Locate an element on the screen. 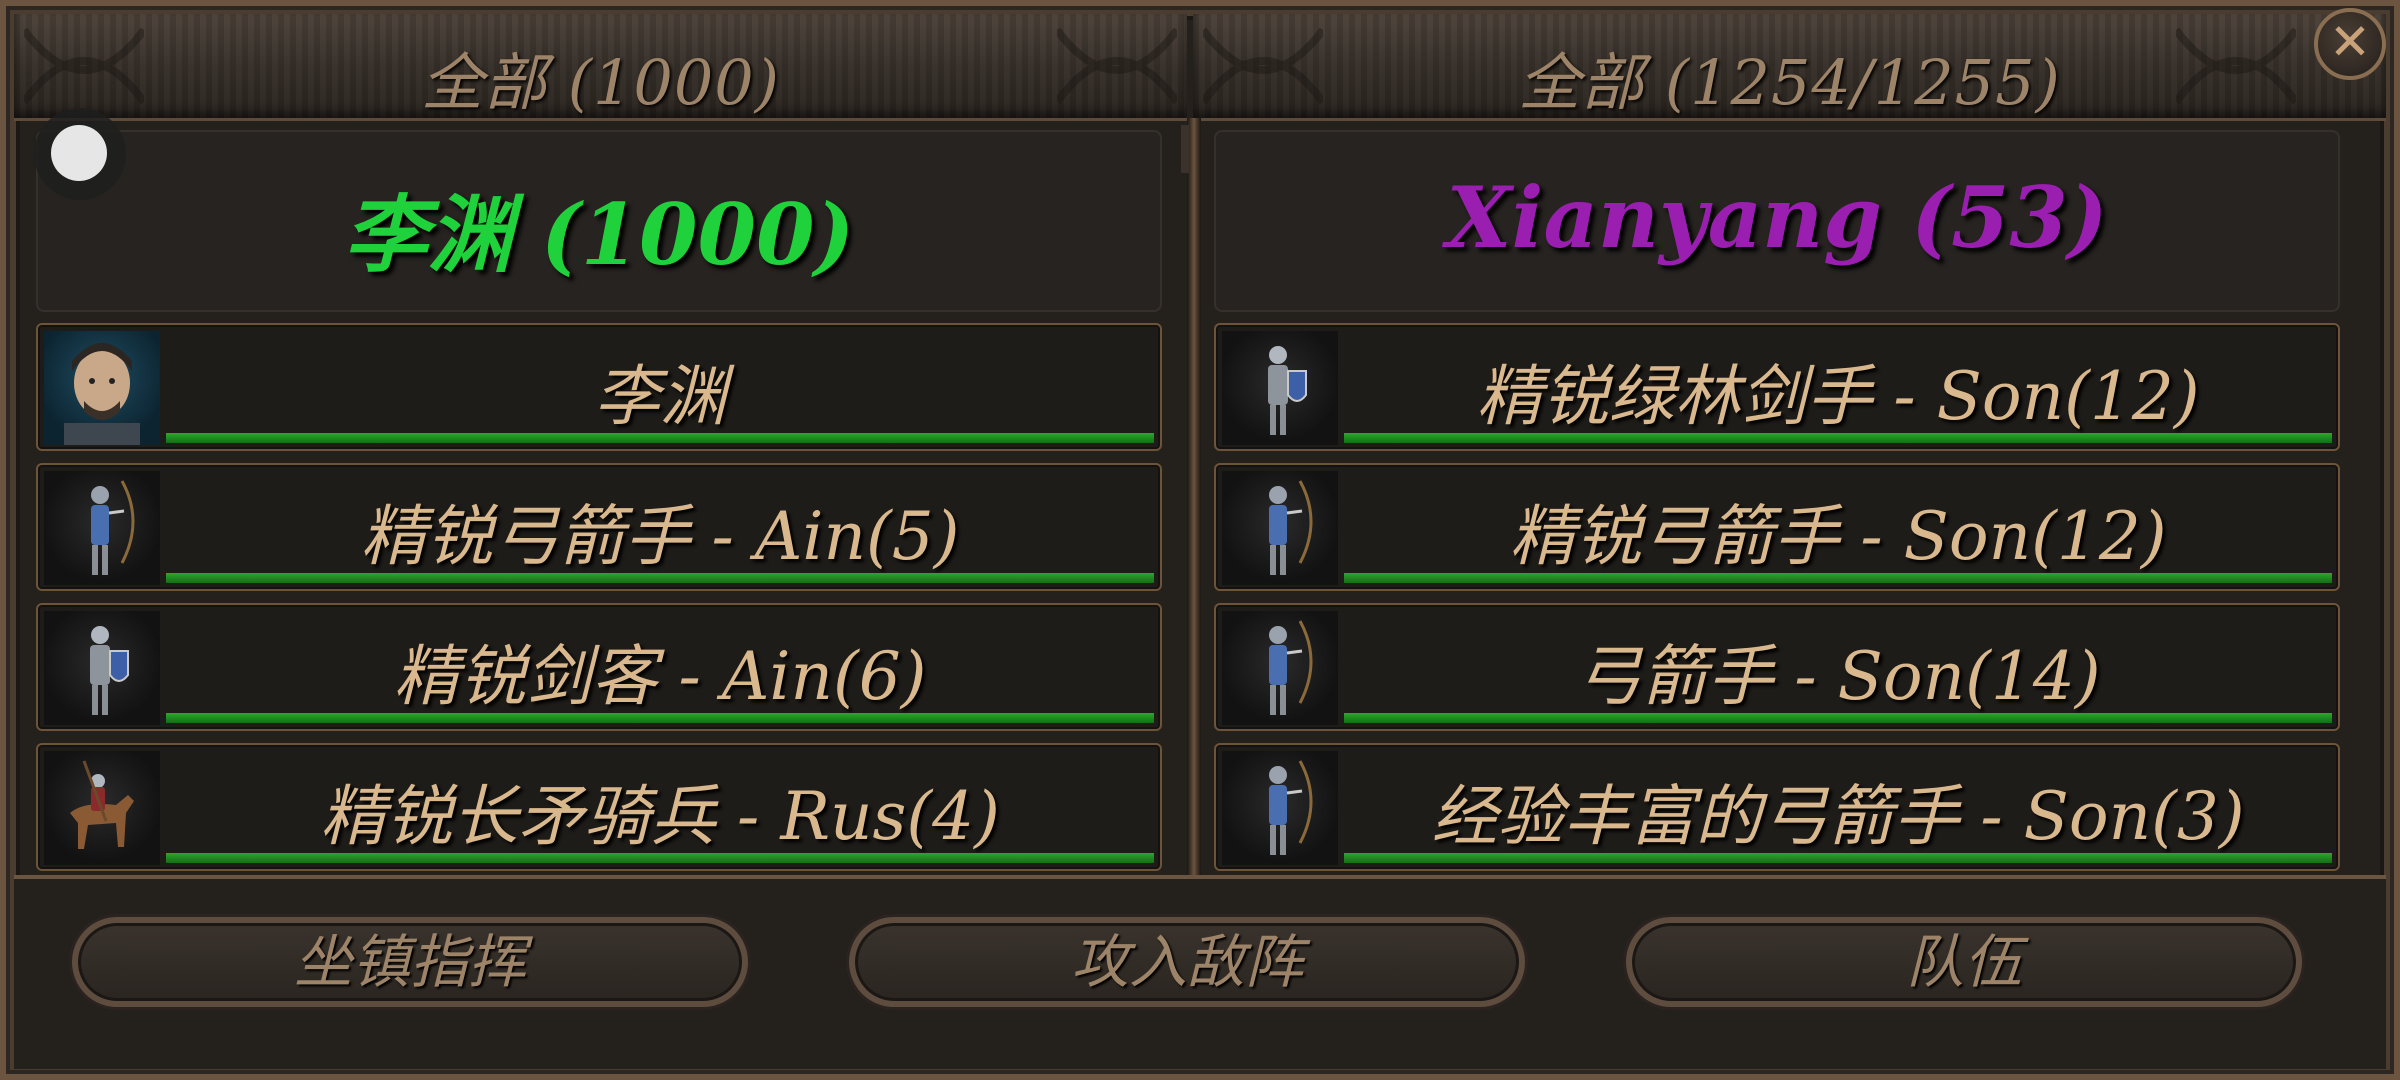  left-army-total: 全部 (1000) is located at coordinates (600, 82).